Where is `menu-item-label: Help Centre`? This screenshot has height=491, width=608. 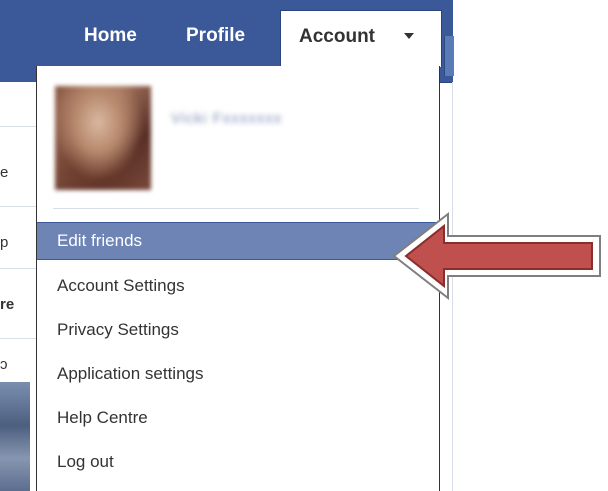
menu-item-label: Help Centre is located at coordinates (102, 417).